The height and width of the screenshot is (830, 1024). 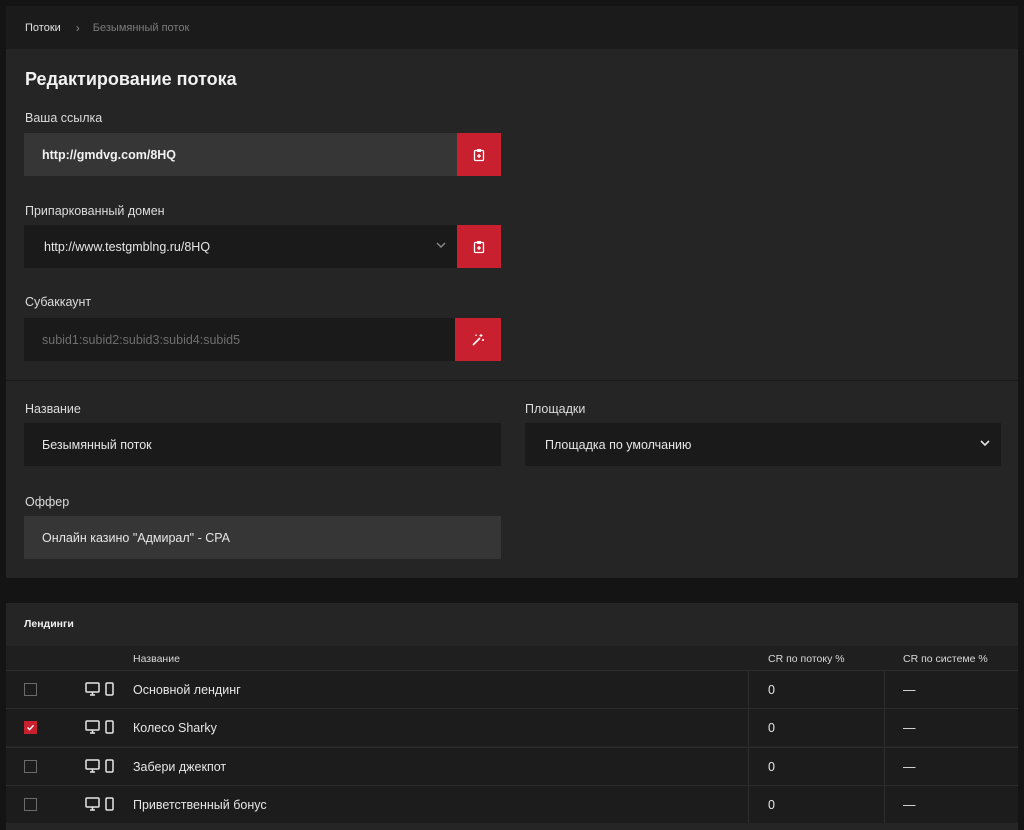 What do you see at coordinates (512, 380) in the screenshot?
I see `section-divider` at bounding box center [512, 380].